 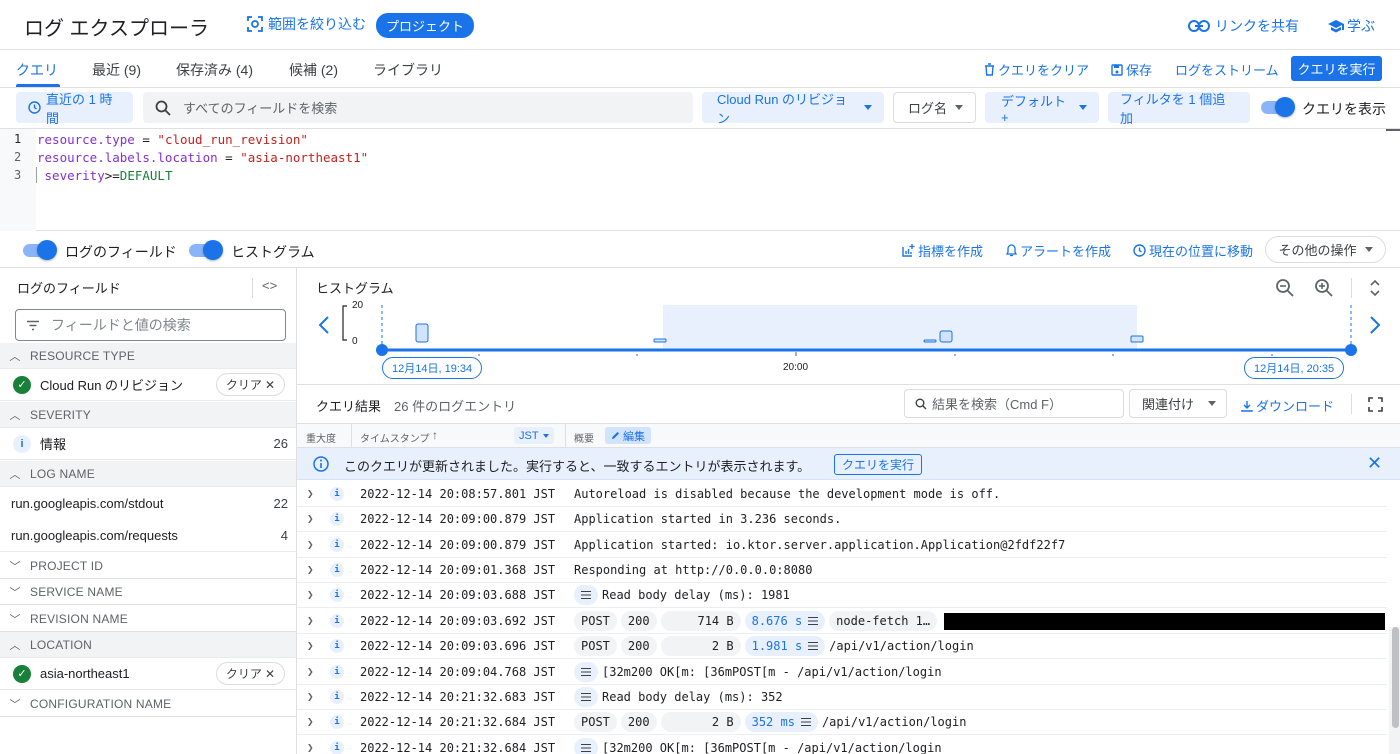 I want to click on time-range-chip: 直近の 1 時間, so click(x=74, y=109).